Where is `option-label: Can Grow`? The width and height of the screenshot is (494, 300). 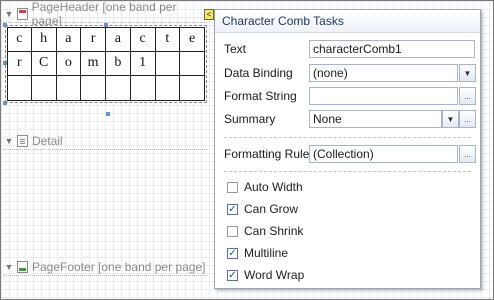 option-label: Can Grow is located at coordinates (271, 209).